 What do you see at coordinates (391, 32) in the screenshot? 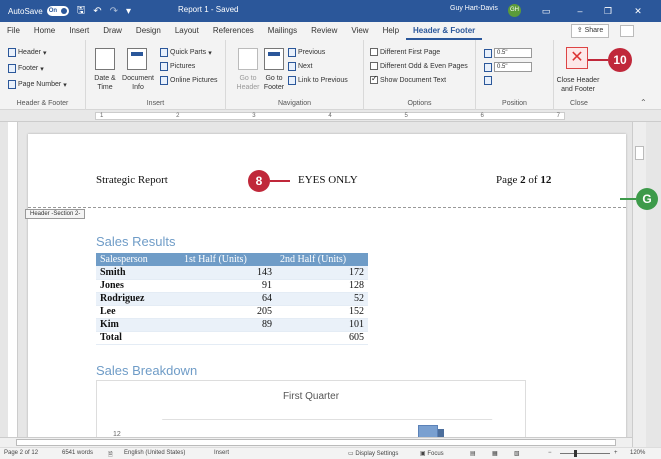
I see `tab-help: Help` at bounding box center [391, 32].